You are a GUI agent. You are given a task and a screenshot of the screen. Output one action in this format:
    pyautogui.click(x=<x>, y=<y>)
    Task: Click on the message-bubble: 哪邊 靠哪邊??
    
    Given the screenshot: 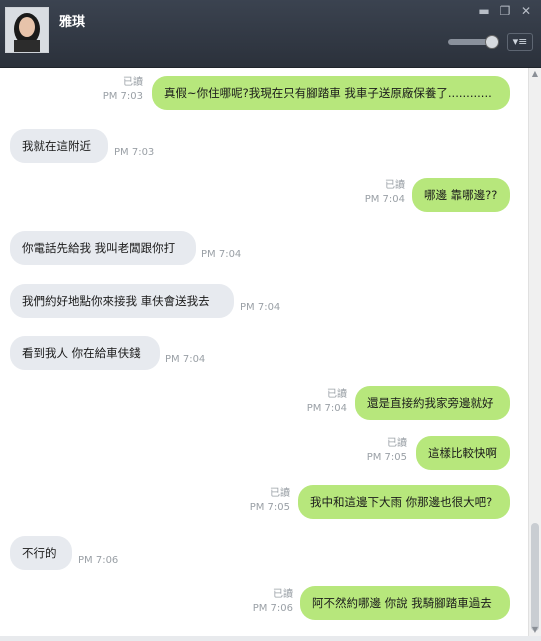 What is the action you would take?
    pyautogui.click(x=461, y=195)
    